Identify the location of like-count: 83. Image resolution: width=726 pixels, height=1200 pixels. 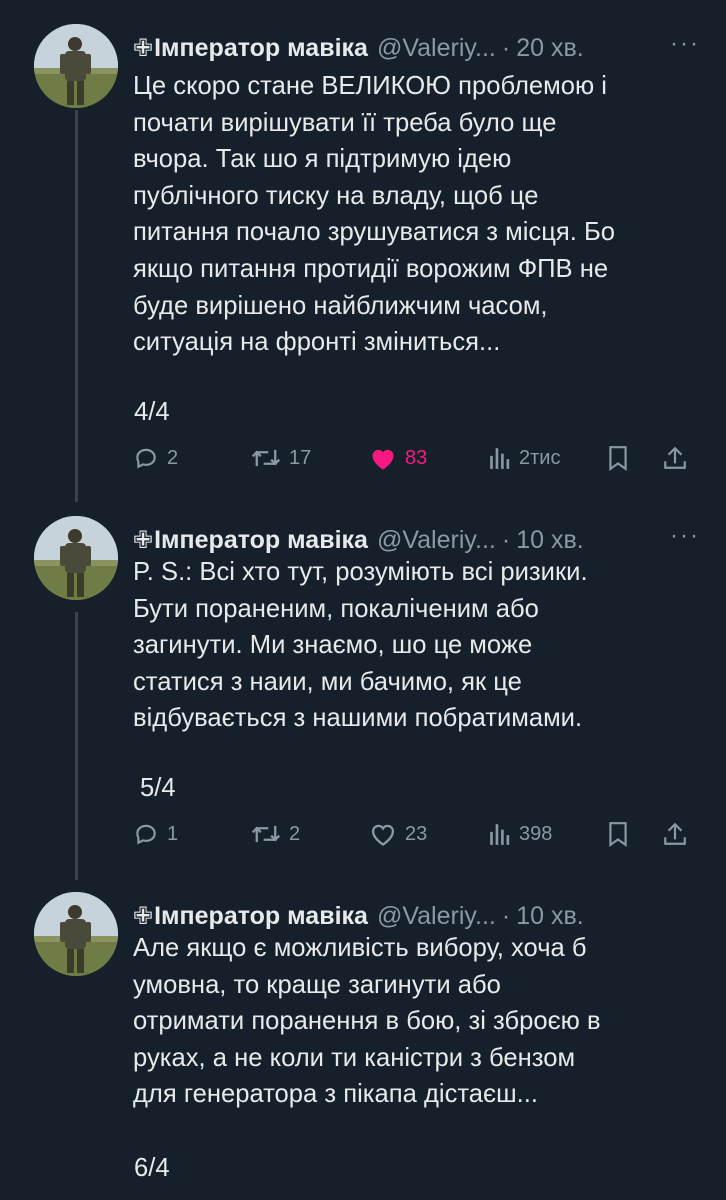
(416, 457).